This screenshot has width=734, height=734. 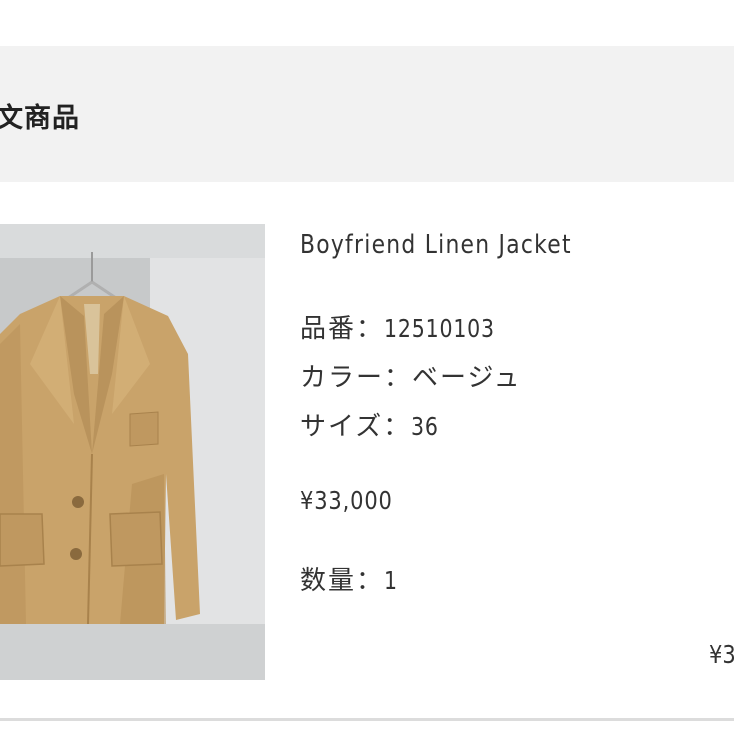 I want to click on unit-price: ¥33,000, so click(x=346, y=500).